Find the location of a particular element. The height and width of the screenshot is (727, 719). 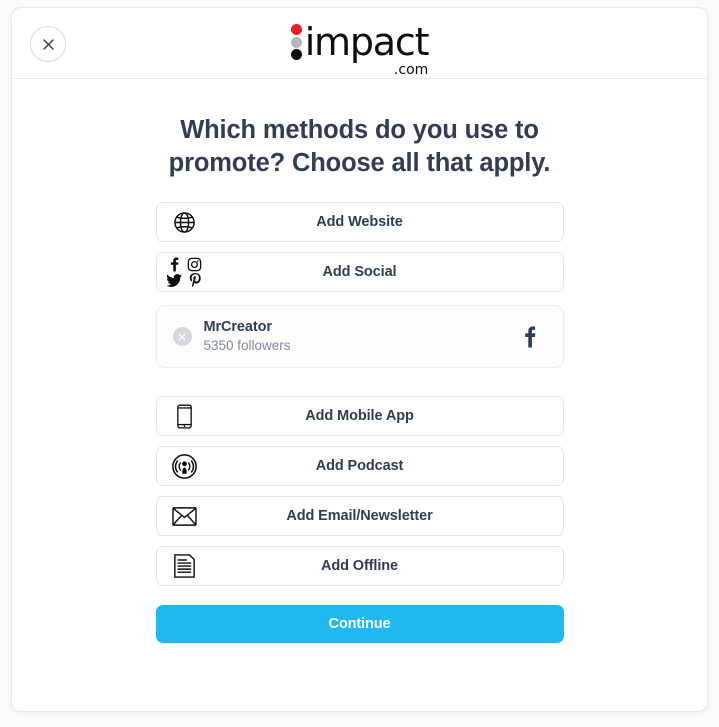

add-podcast-button: Add Podcast is located at coordinates (359, 466).